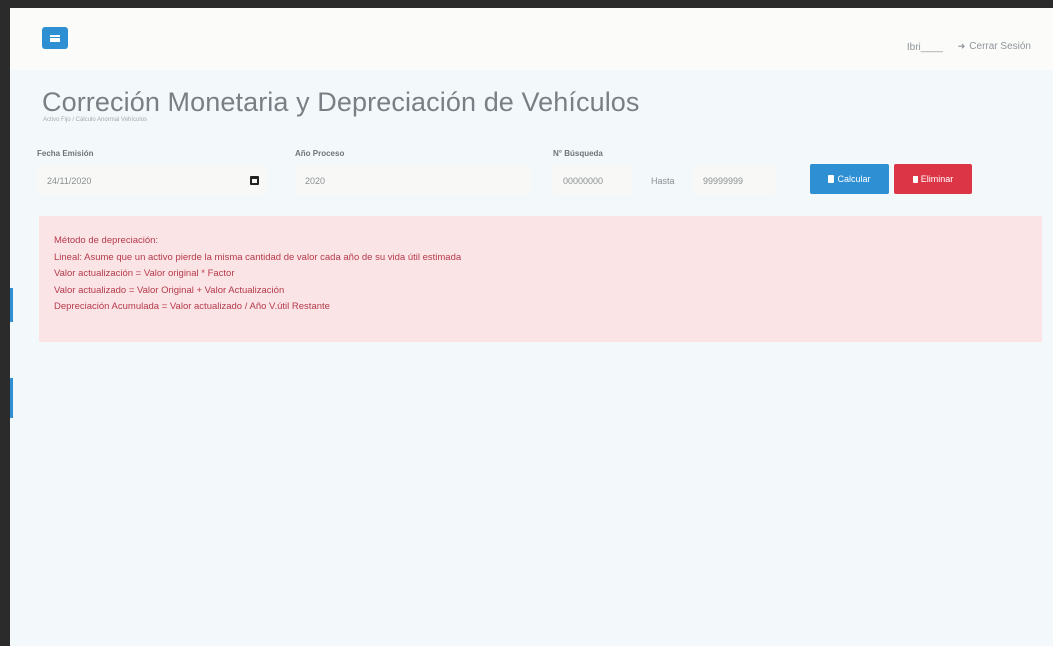  I want to click on breadcrumb: Activo Fijo / Cálculo Anormal Vehículos, so click(95, 120).